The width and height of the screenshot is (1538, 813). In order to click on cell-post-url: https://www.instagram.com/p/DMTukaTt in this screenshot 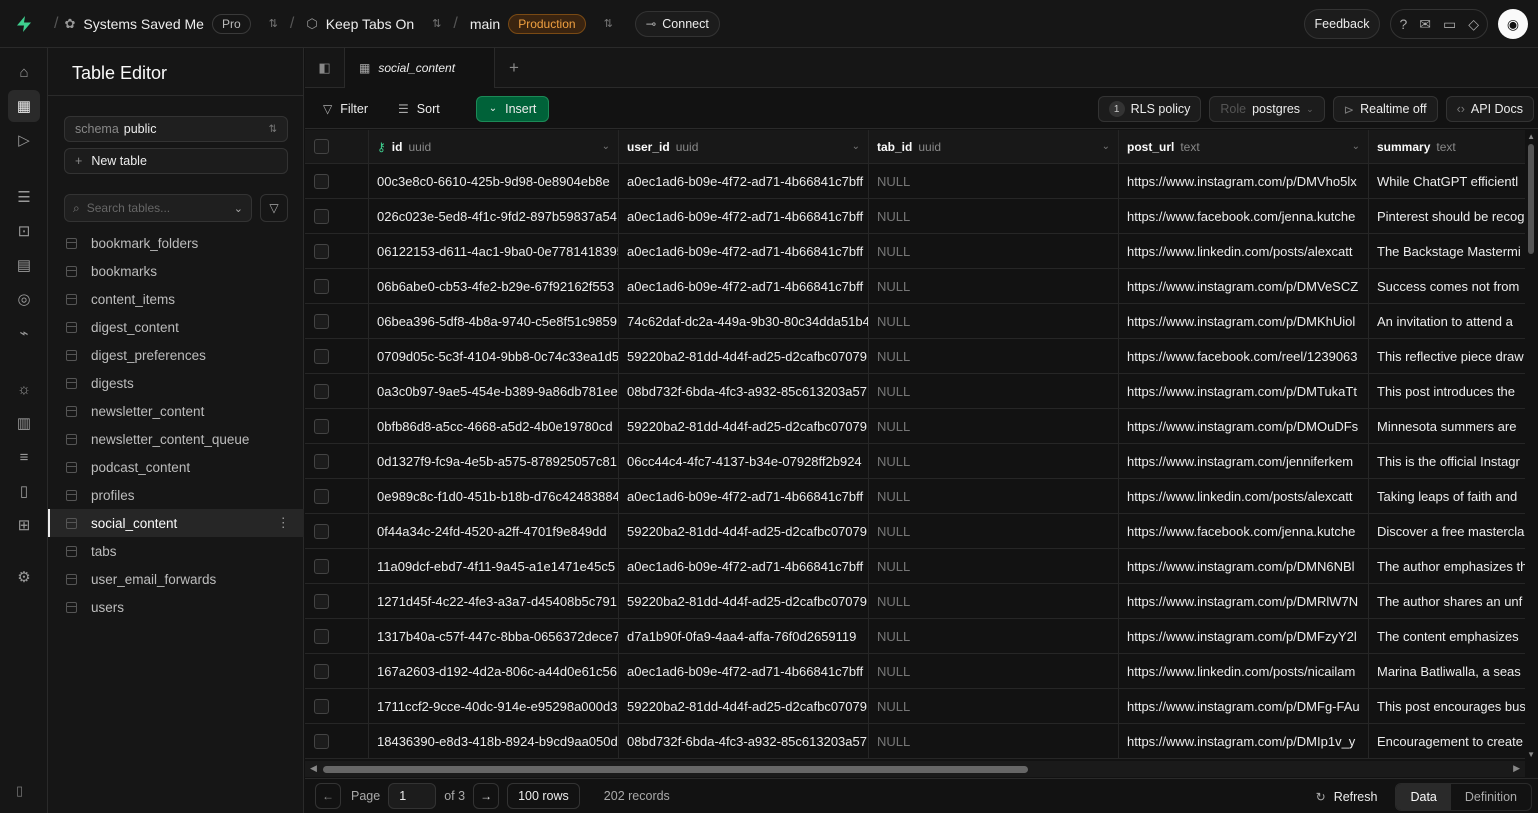, I will do `click(1244, 391)`.